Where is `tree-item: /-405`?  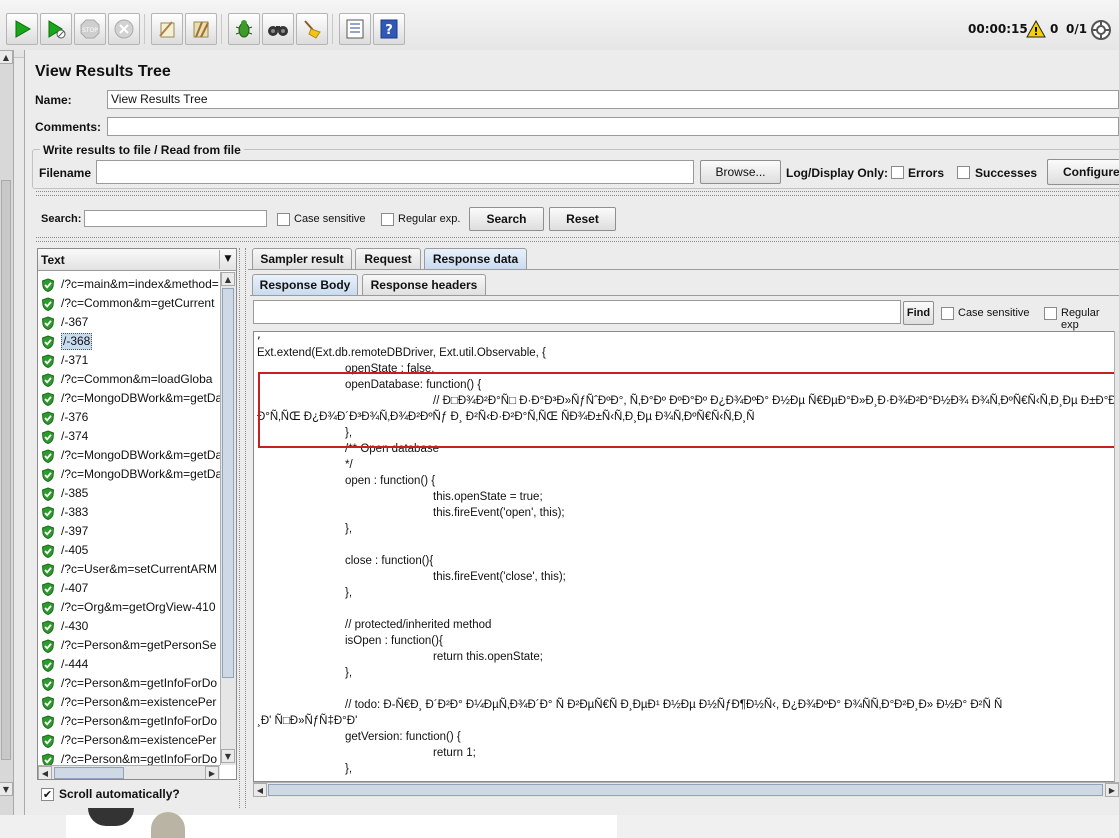
tree-item: /-405 is located at coordinates (130, 550).